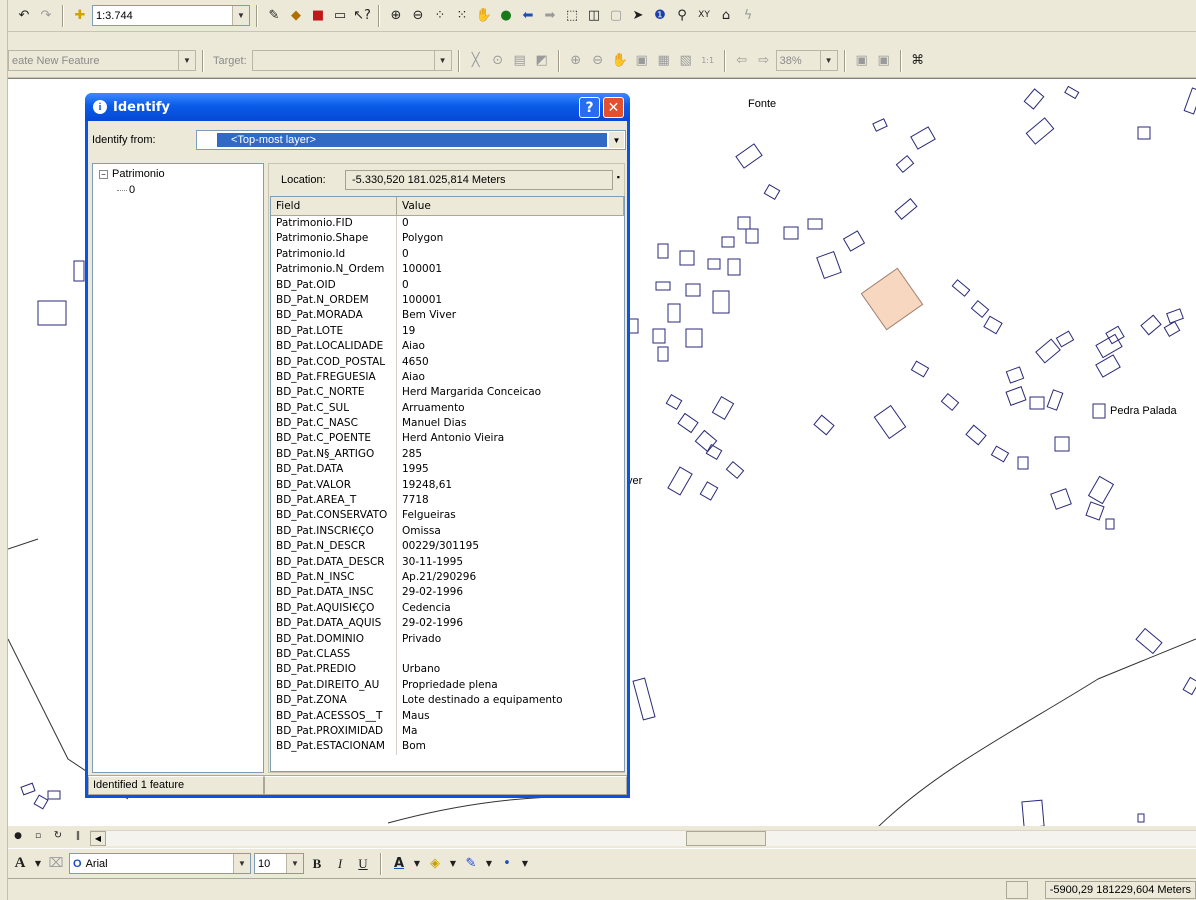 Image resolution: width=1196 pixels, height=900 pixels. I want to click on table-row: Patrimonio.Shape Polygon, so click(447, 239).